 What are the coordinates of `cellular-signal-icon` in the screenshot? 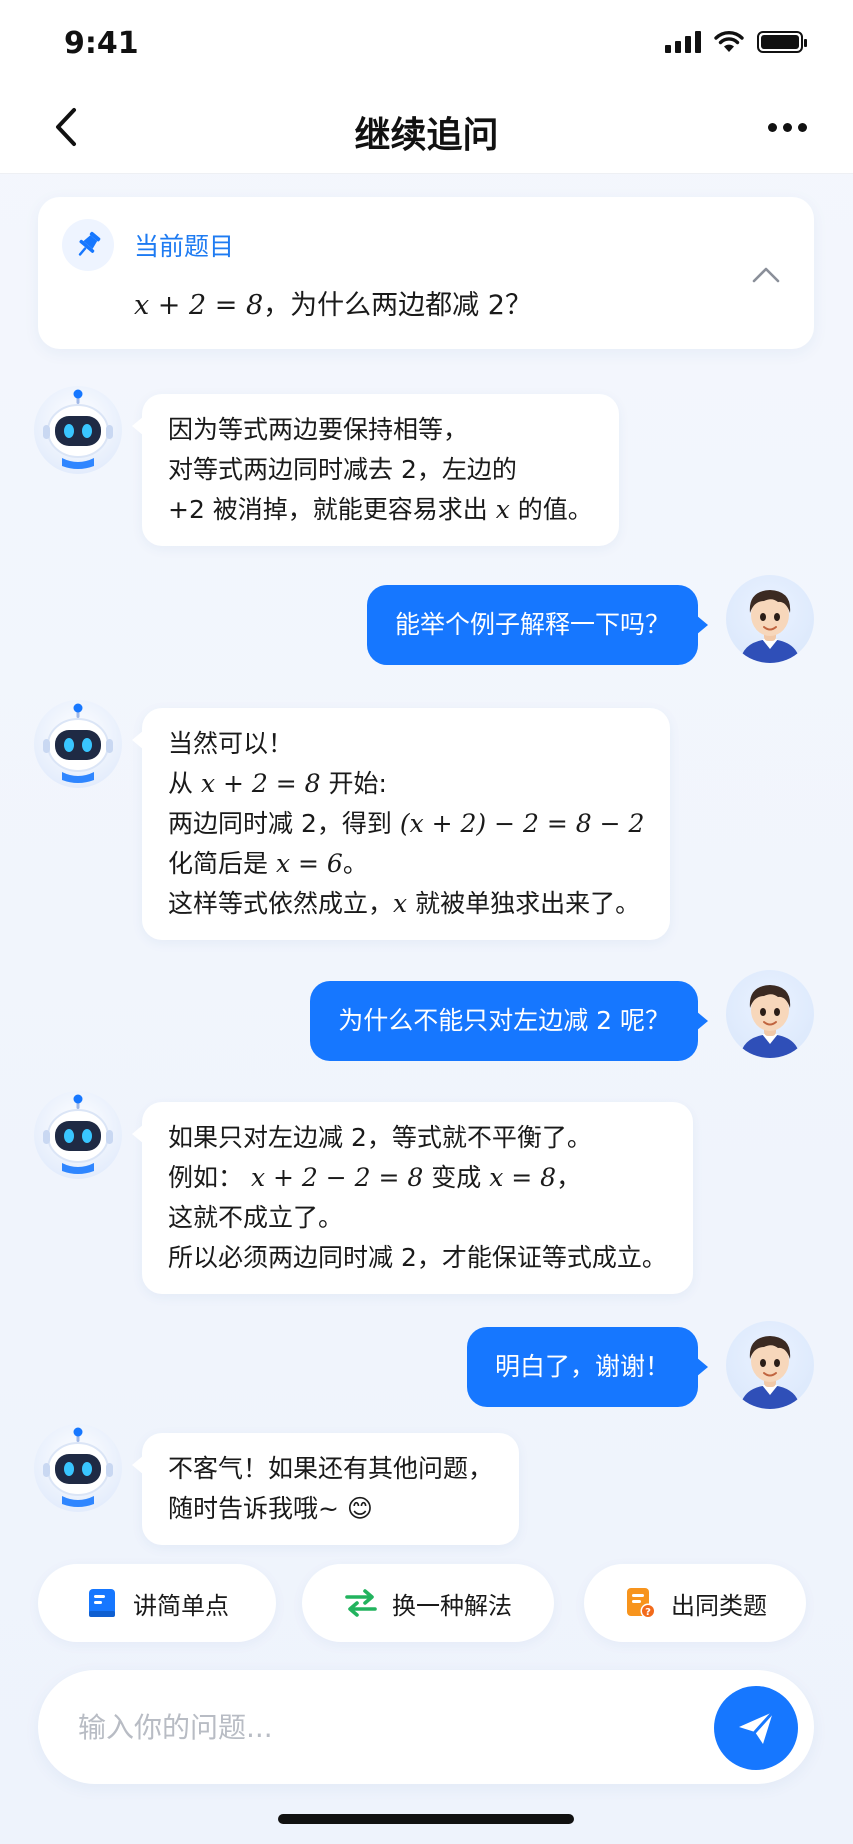 It's located at (683, 42).